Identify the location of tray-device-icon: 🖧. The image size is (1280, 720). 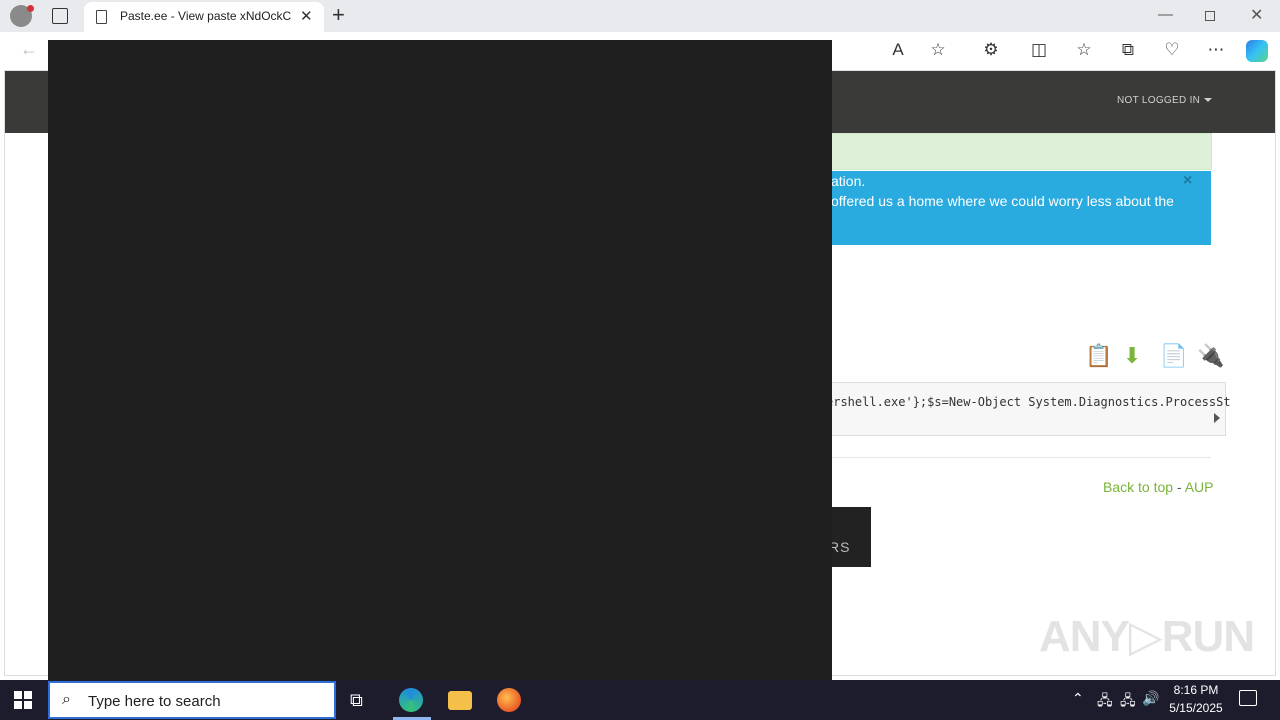
(1105, 702).